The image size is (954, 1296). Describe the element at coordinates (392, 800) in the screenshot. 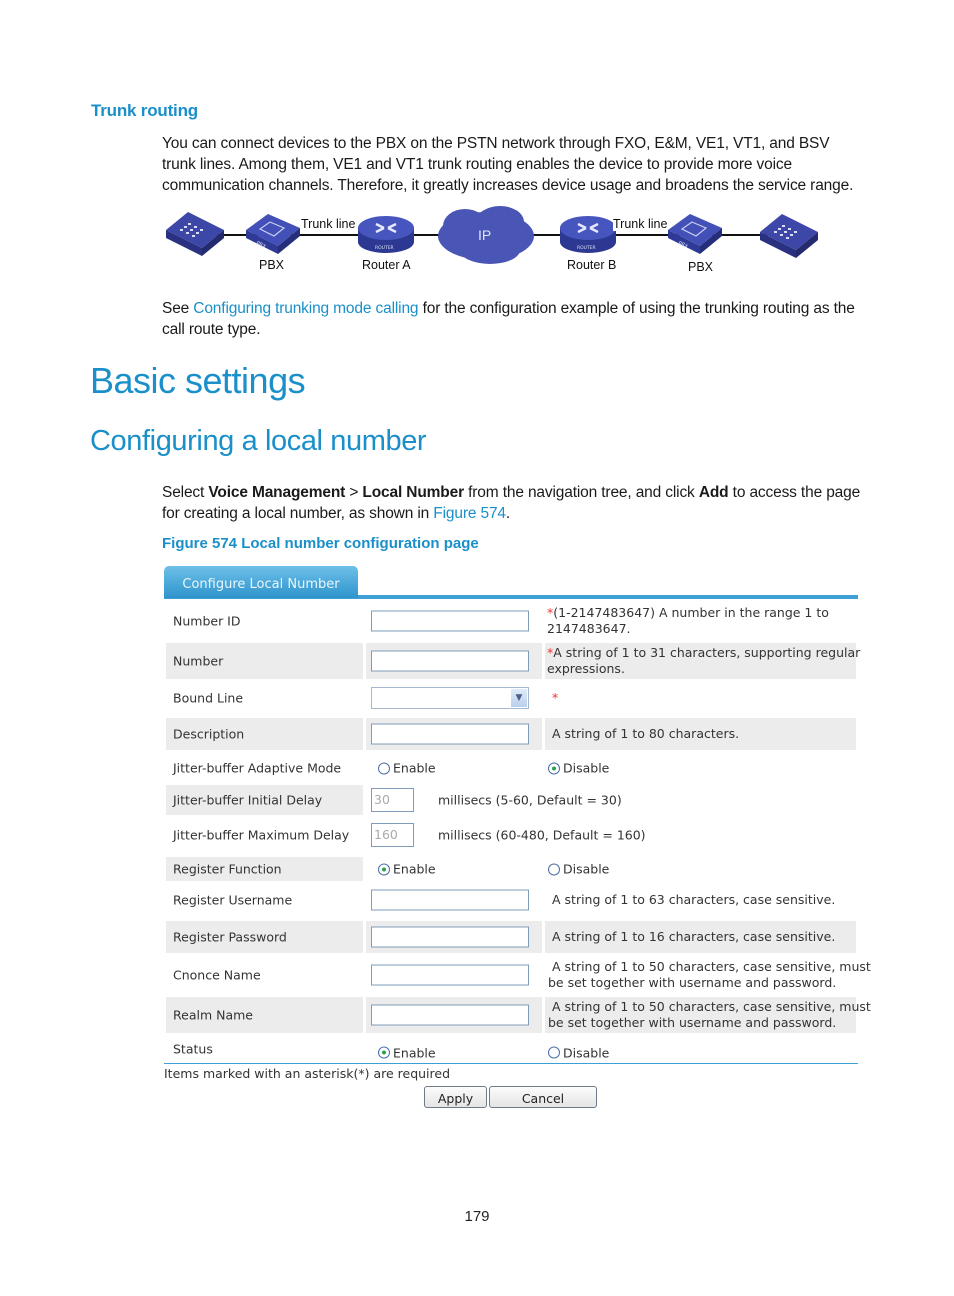

I see `jitter-initial-delay-input: 30` at that location.